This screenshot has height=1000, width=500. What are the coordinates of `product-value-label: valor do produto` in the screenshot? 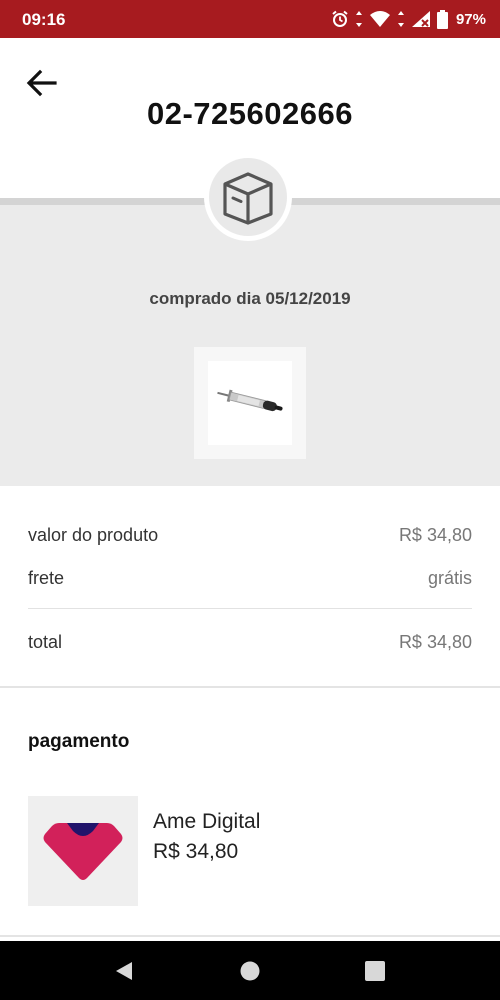 It's located at (93, 535).